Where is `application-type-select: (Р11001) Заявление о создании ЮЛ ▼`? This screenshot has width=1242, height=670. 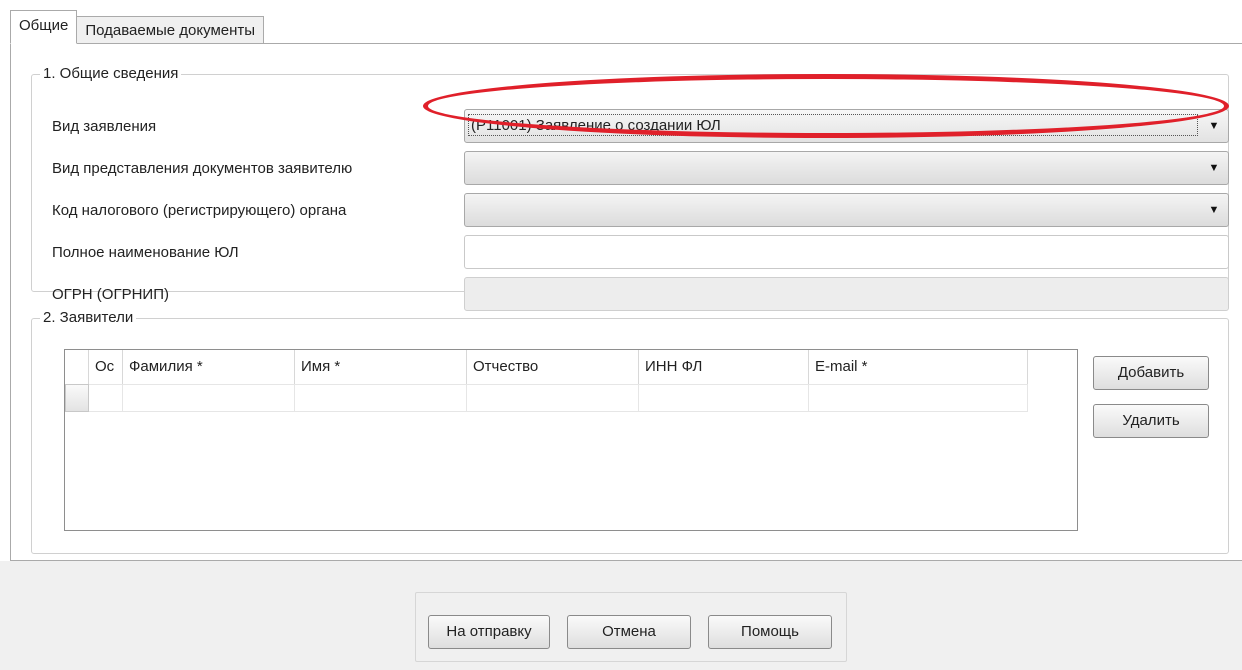 application-type-select: (Р11001) Заявление о создании ЮЛ ▼ is located at coordinates (846, 126).